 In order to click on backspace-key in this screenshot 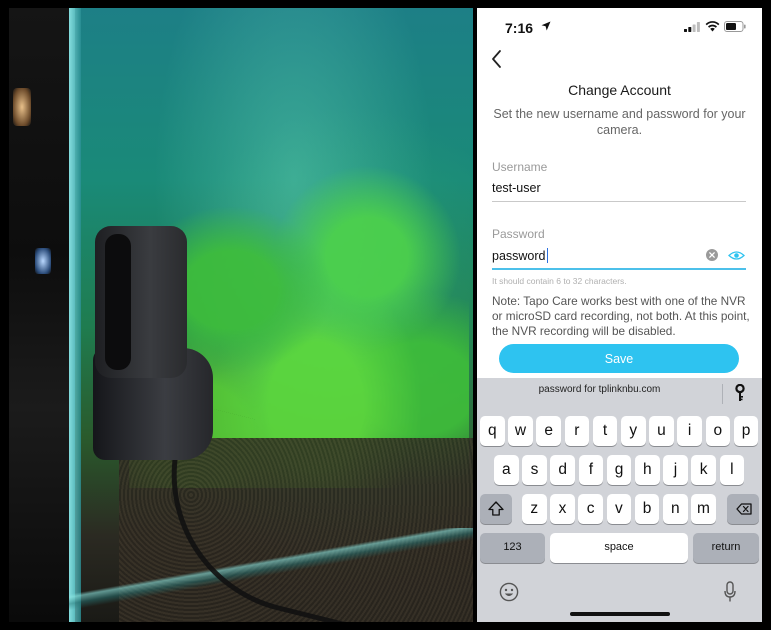, I will do `click(743, 509)`.